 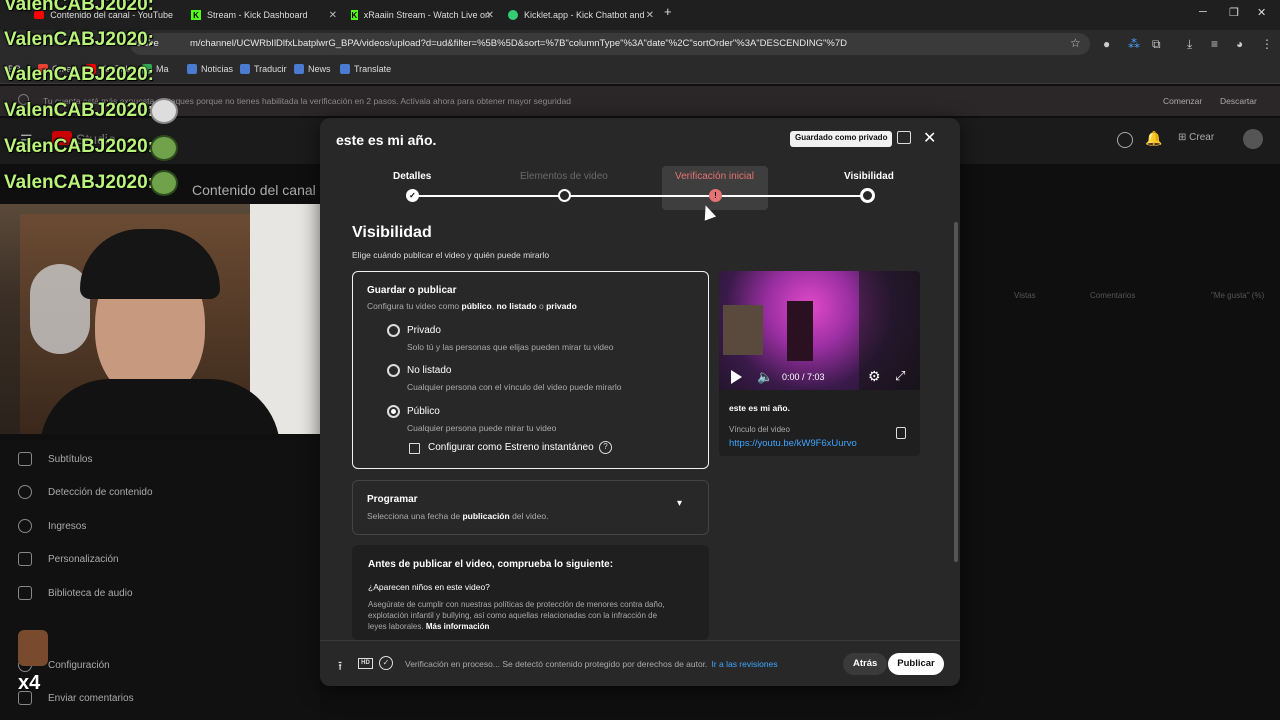 What do you see at coordinates (423, 411) in the screenshot?
I see `option-public-label: Público` at bounding box center [423, 411].